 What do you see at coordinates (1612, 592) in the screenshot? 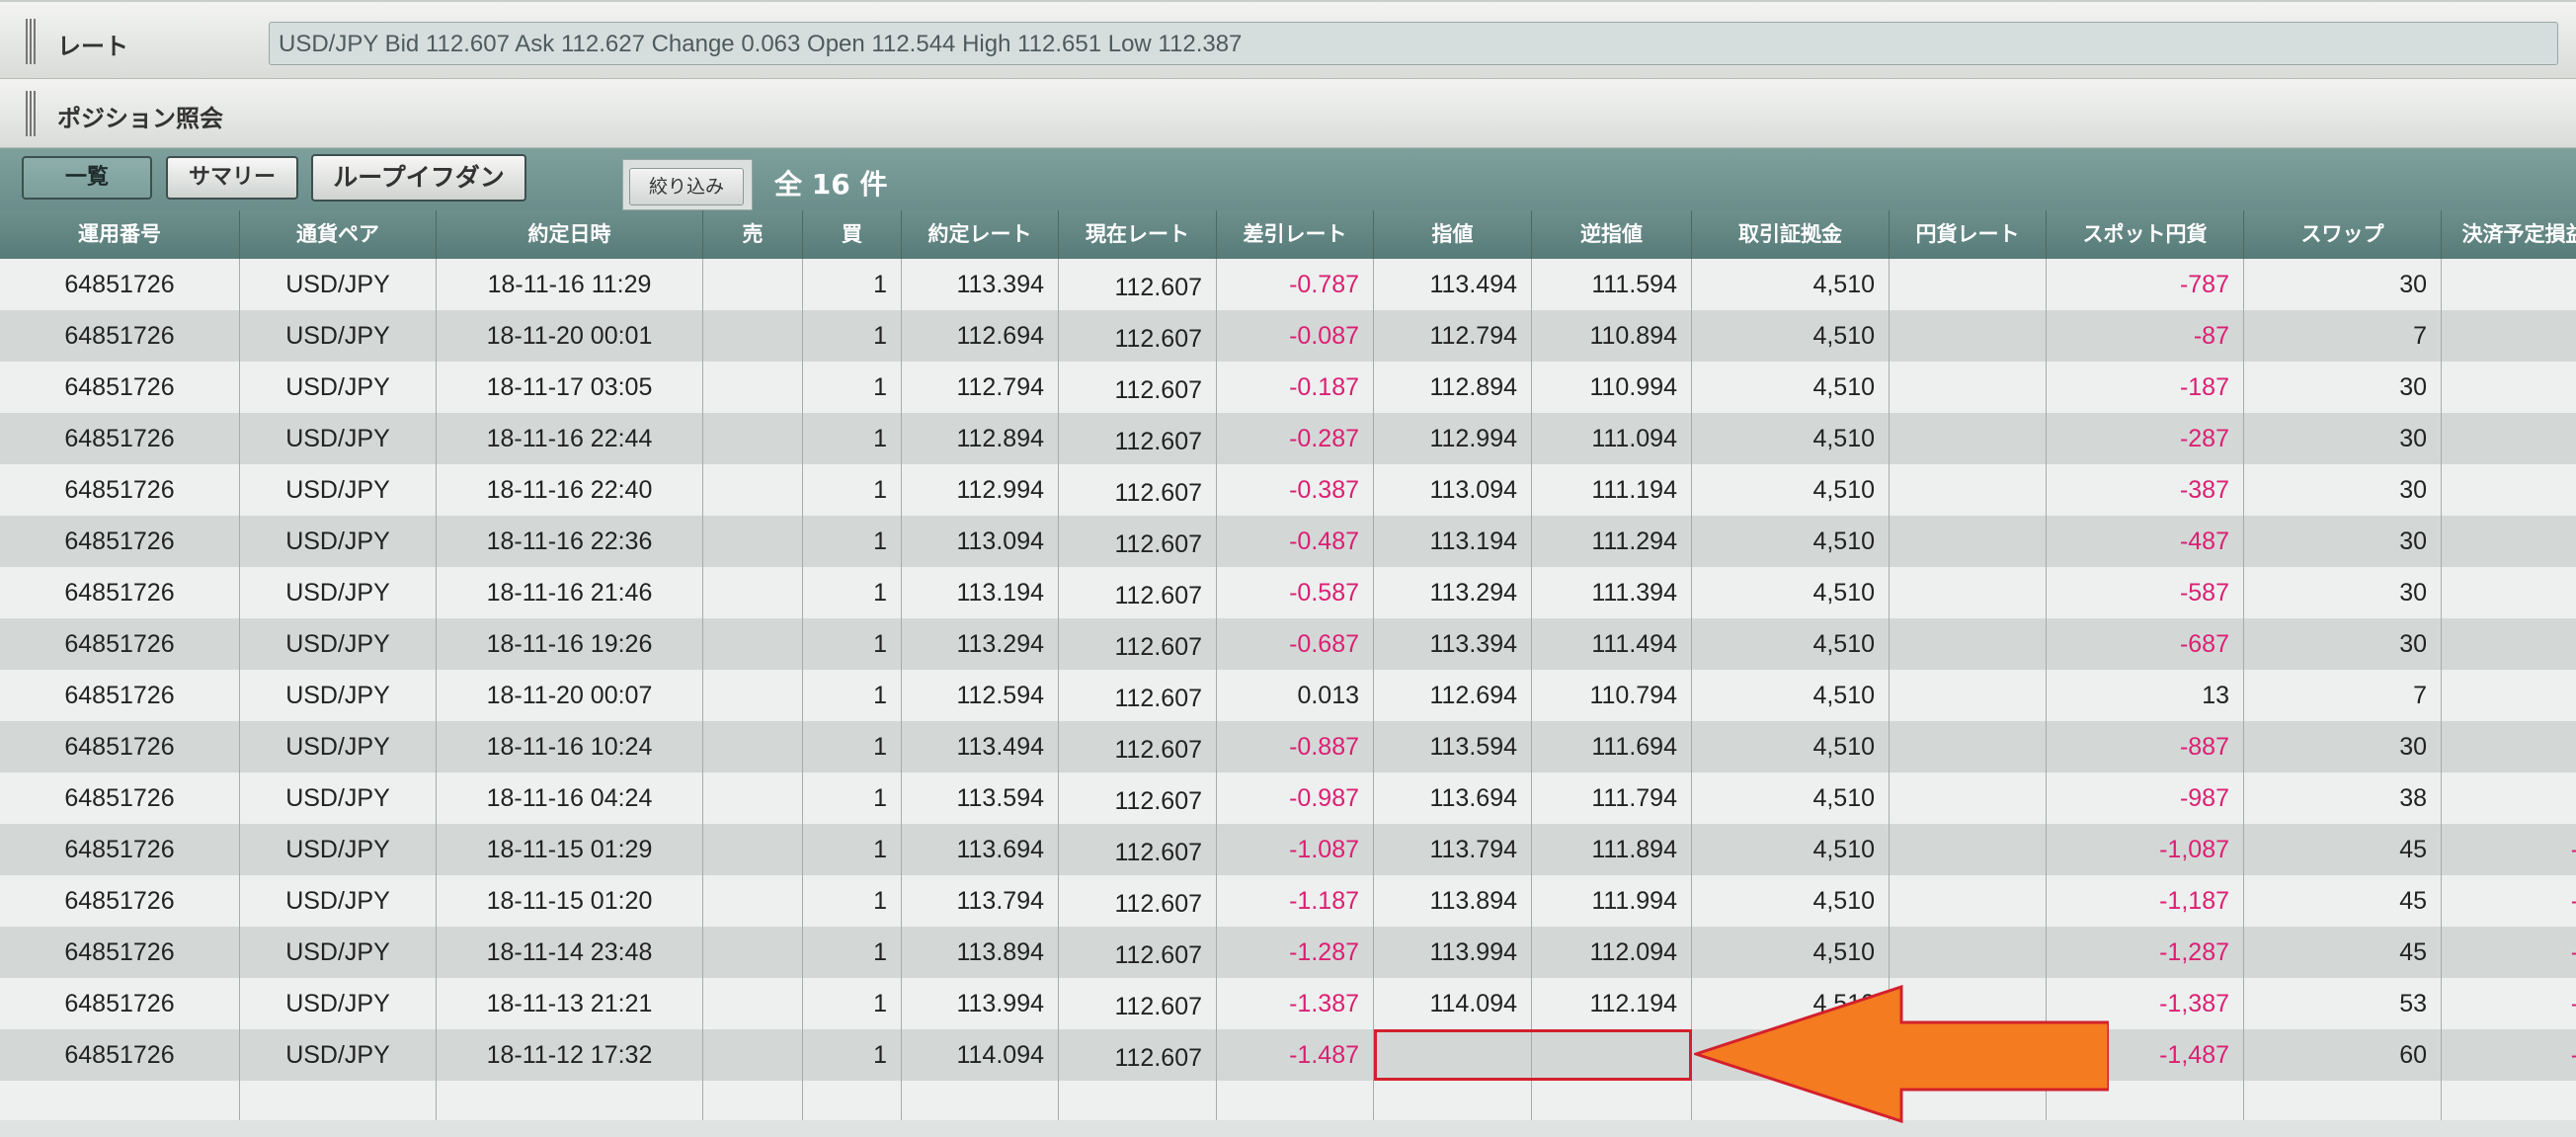
I see `cell-stop: 111.394` at bounding box center [1612, 592].